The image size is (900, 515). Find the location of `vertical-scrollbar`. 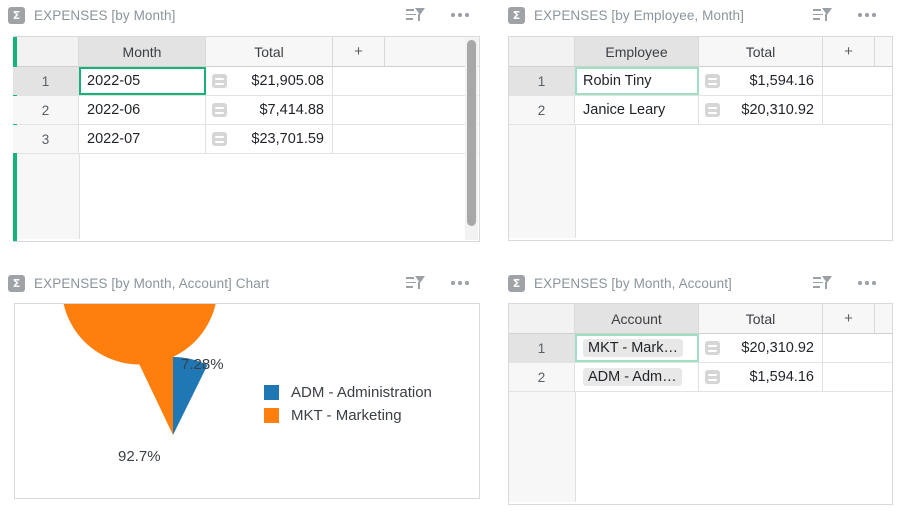

vertical-scrollbar is located at coordinates (471, 139).